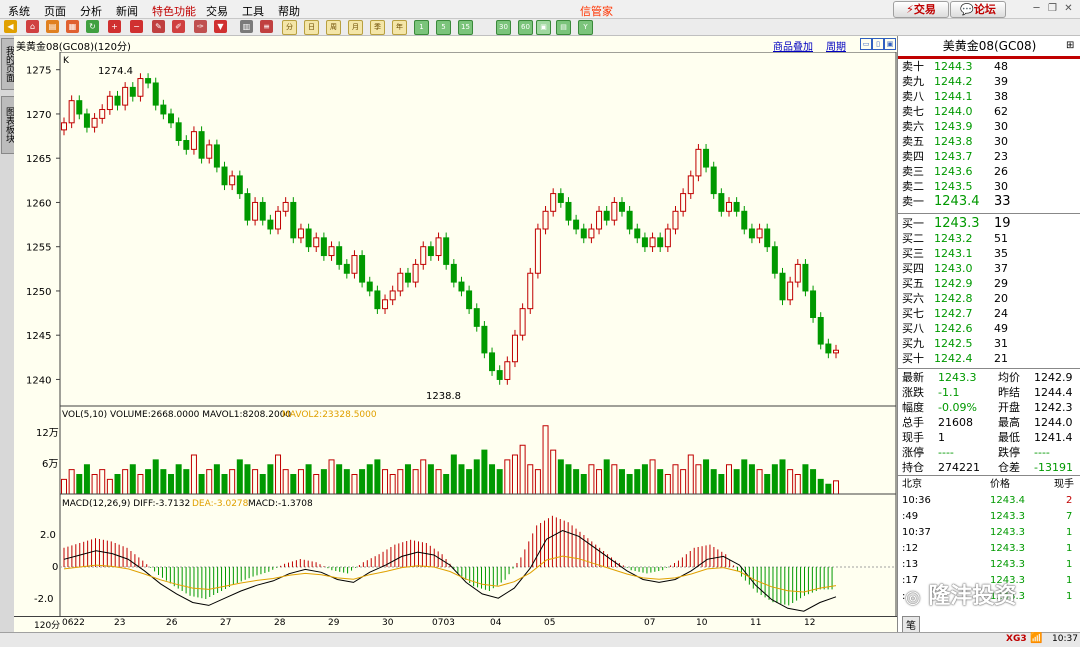 This screenshot has width=1080, height=647. I want to click on ask-row: 卖三 1243.6 26, so click(989, 171).